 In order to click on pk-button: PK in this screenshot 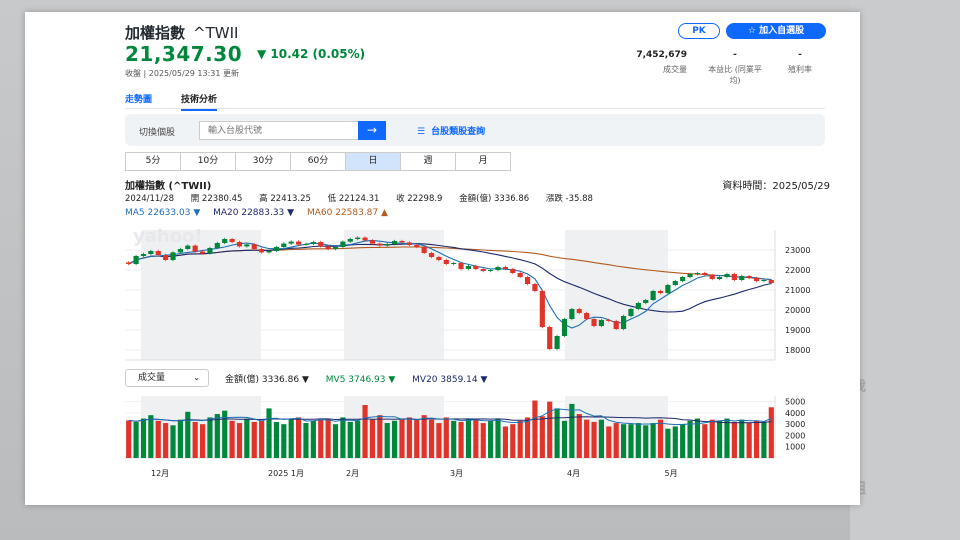, I will do `click(699, 31)`.